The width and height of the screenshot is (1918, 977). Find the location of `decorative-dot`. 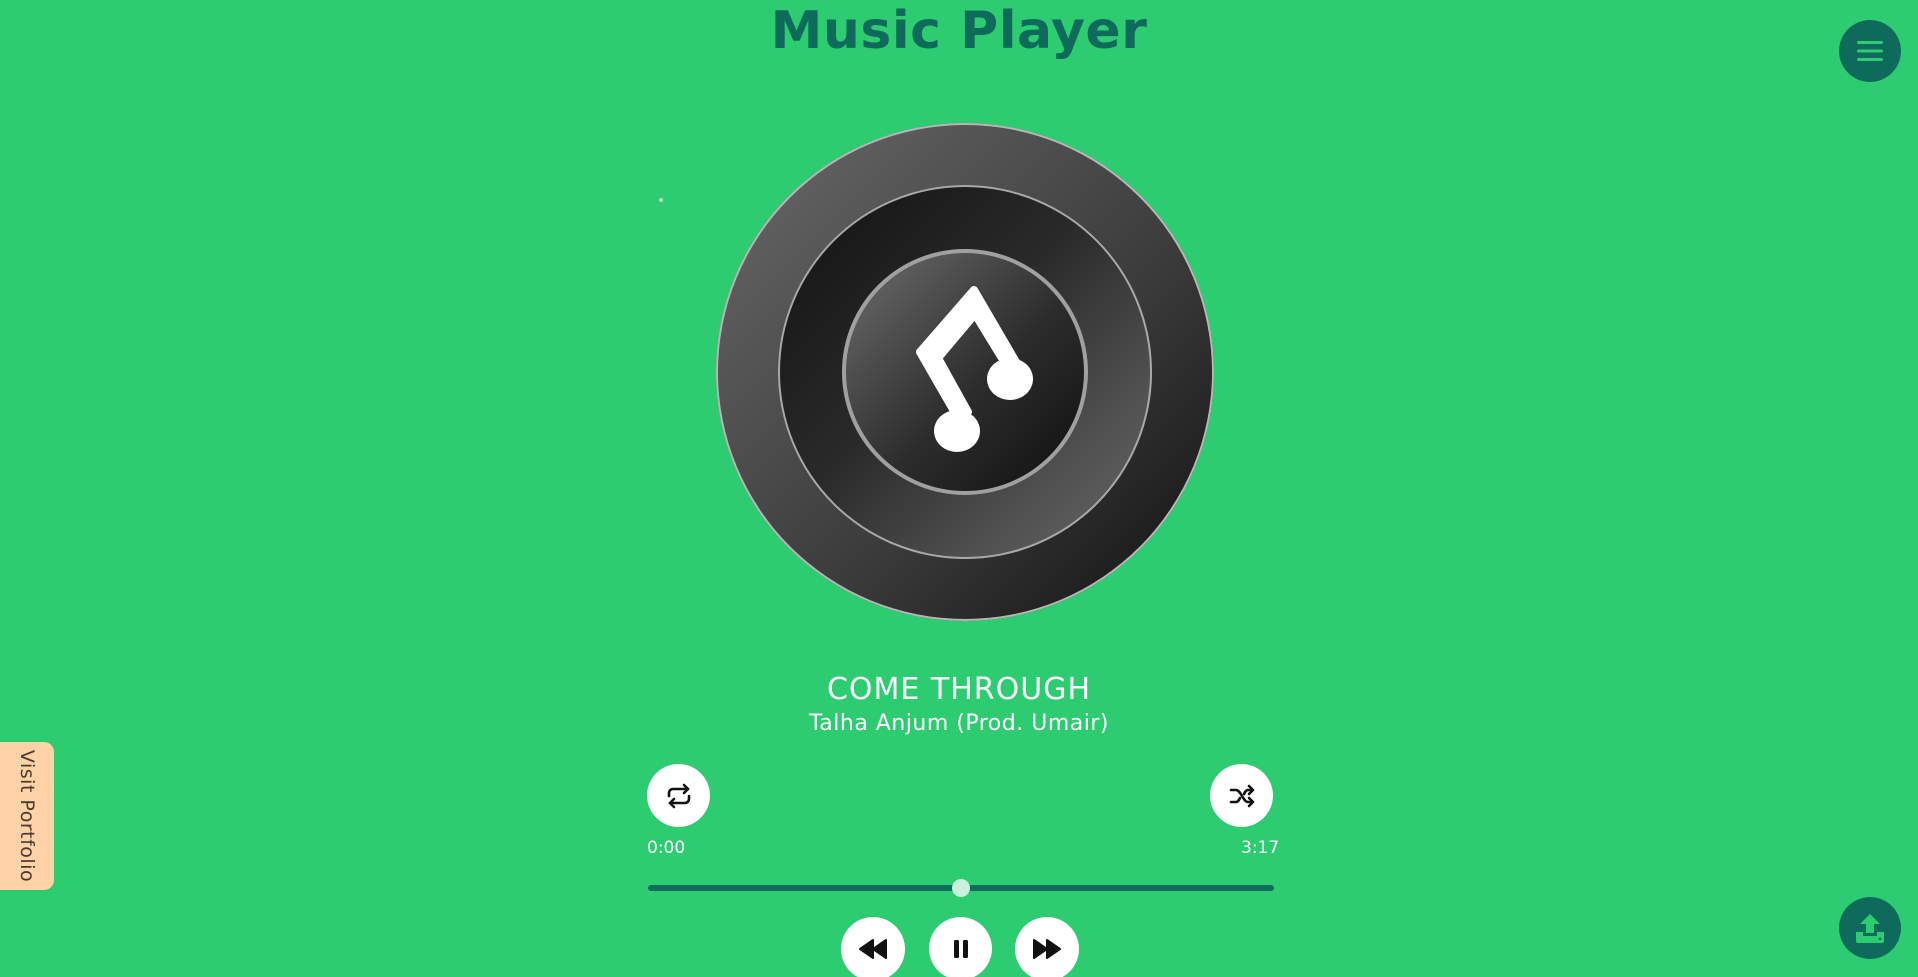

decorative-dot is located at coordinates (661, 200).